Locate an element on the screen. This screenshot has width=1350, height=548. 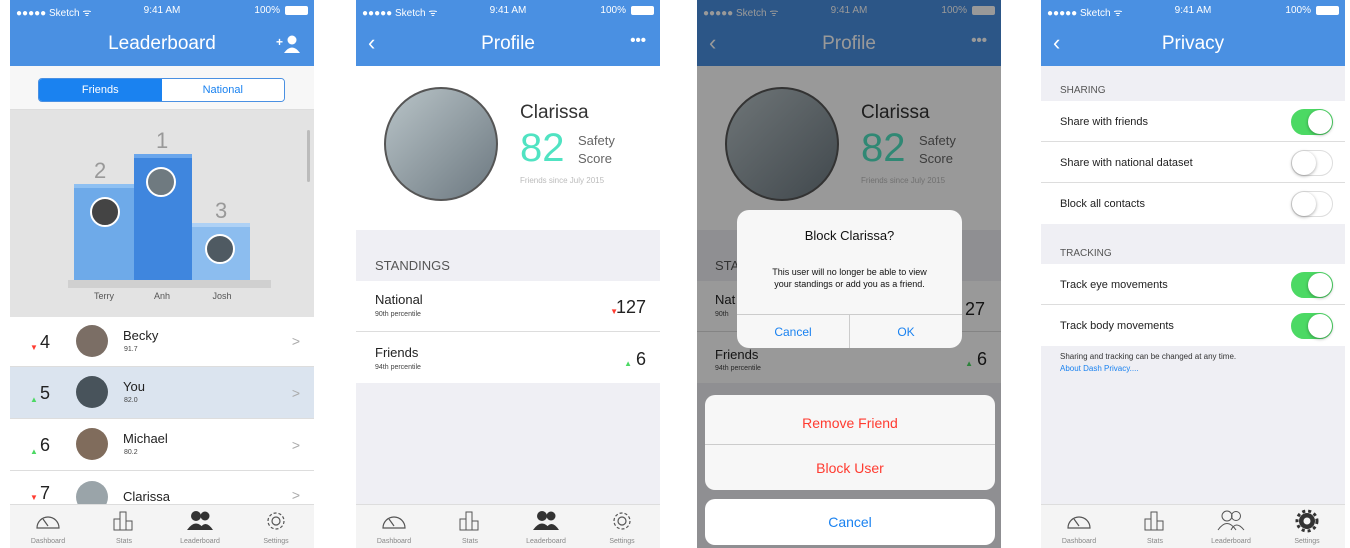
block-user-button: Block User is located at coordinates (850, 467).